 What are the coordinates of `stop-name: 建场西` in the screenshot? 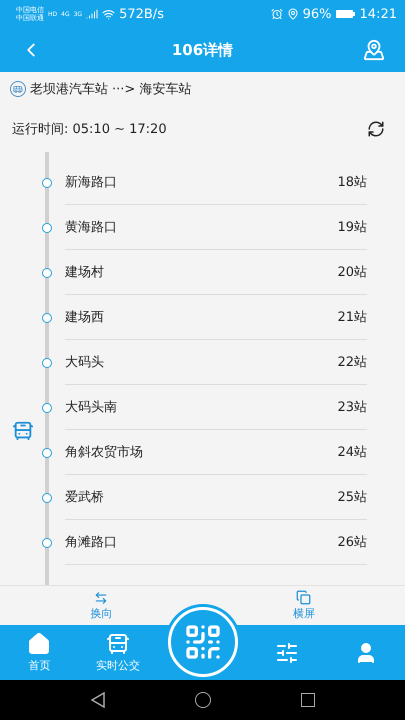 It's located at (84, 317).